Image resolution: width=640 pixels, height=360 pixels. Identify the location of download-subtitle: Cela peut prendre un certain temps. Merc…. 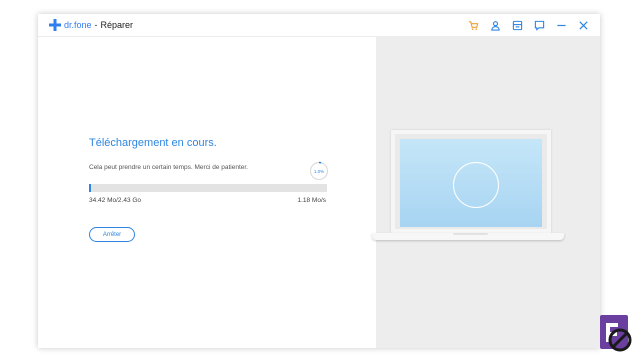
(168, 167).